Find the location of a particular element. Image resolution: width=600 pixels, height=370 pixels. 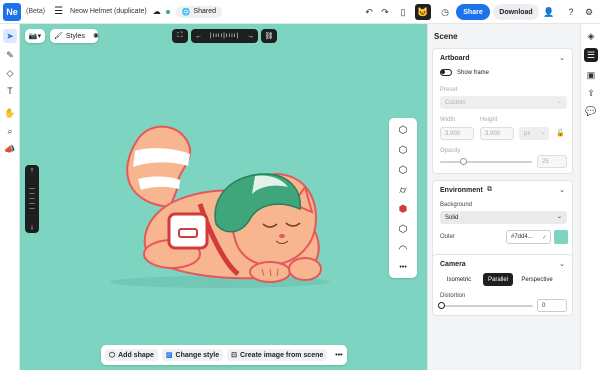

left-toolbar: ➤ ✎ ◇ T ✋ ⌕ 📣 is located at coordinates (10, 197).